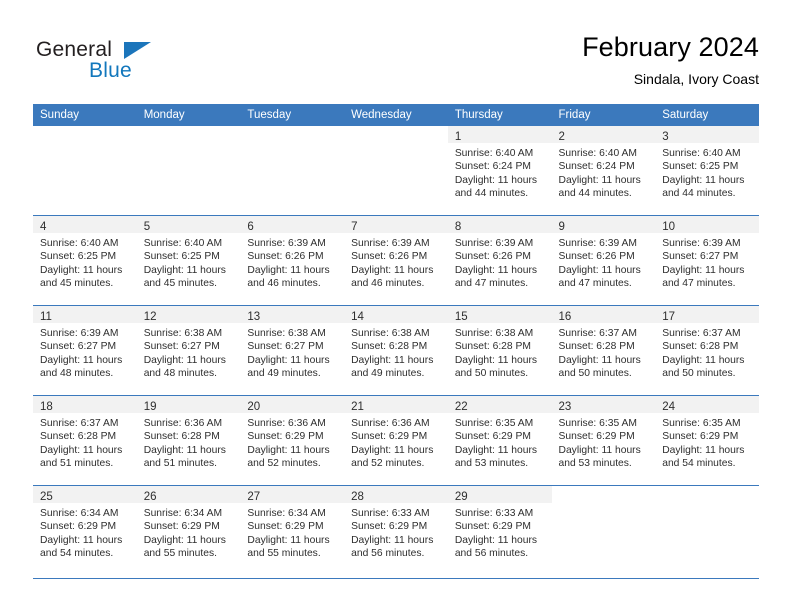 This screenshot has width=792, height=612. I want to click on weekday-header-thursday: Thursday, so click(499, 115).